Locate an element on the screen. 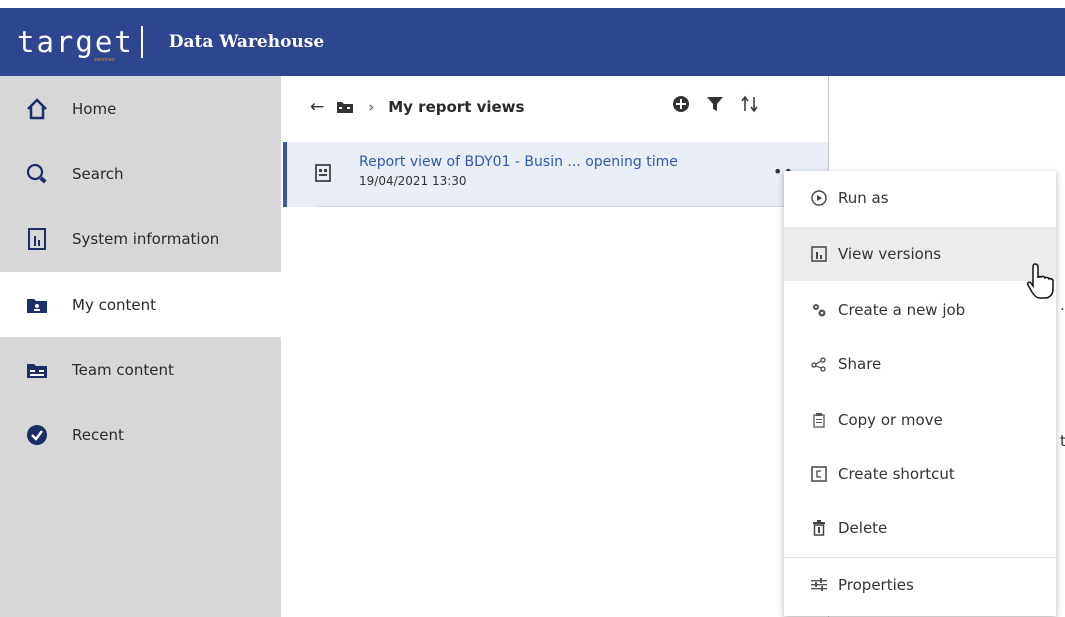 The image size is (1065, 617). menu-item-label: Delete is located at coordinates (863, 528).